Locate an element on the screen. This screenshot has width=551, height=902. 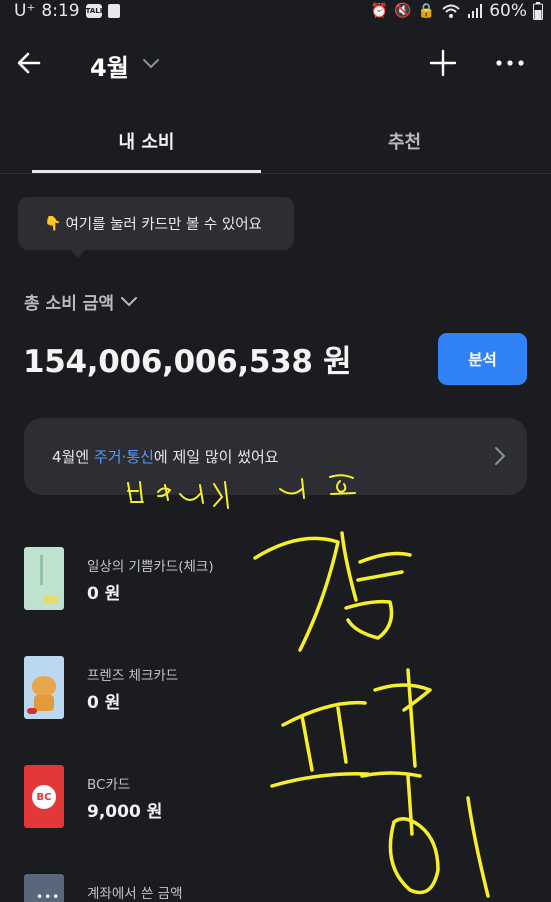
add-icon is located at coordinates (443, 63).